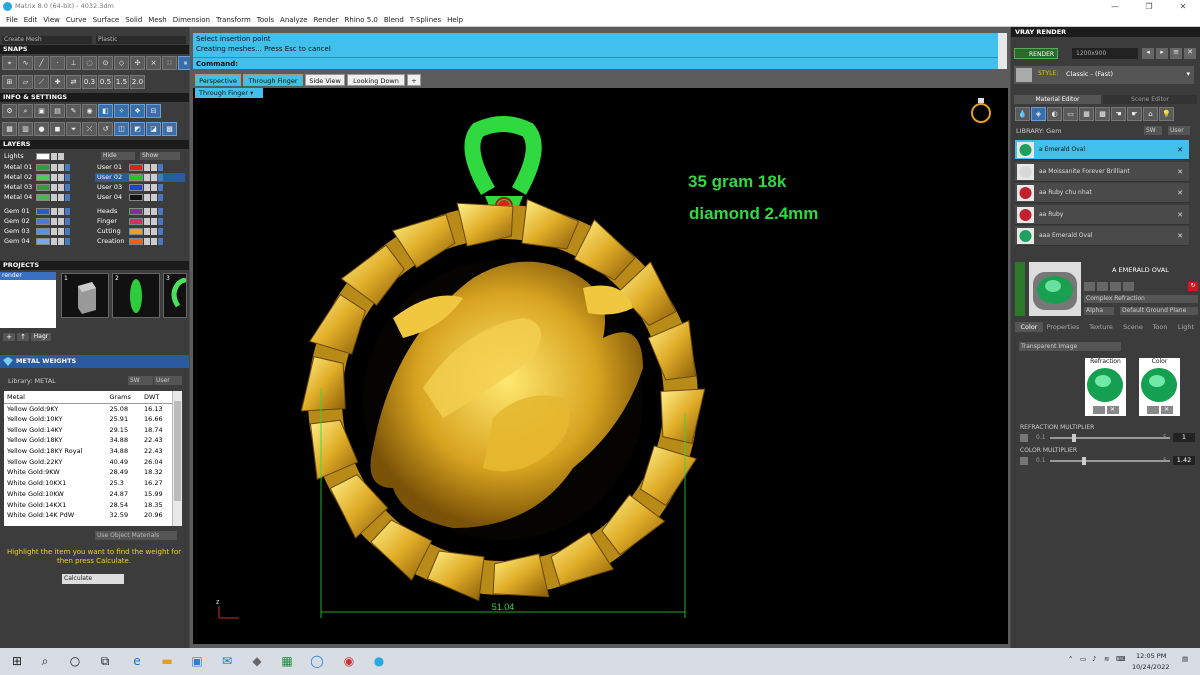 Image resolution: width=1200 pixels, height=675 pixels. Describe the element at coordinates (1150, 114) in the screenshot. I see `tag-icon: ⌂` at that location.